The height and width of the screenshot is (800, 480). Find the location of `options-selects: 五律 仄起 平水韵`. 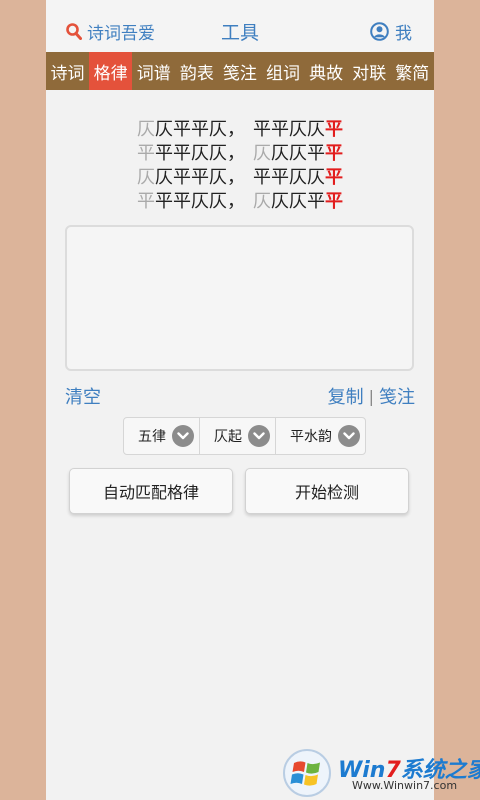

options-selects: 五律 仄起 平水韵 is located at coordinates (244, 436).